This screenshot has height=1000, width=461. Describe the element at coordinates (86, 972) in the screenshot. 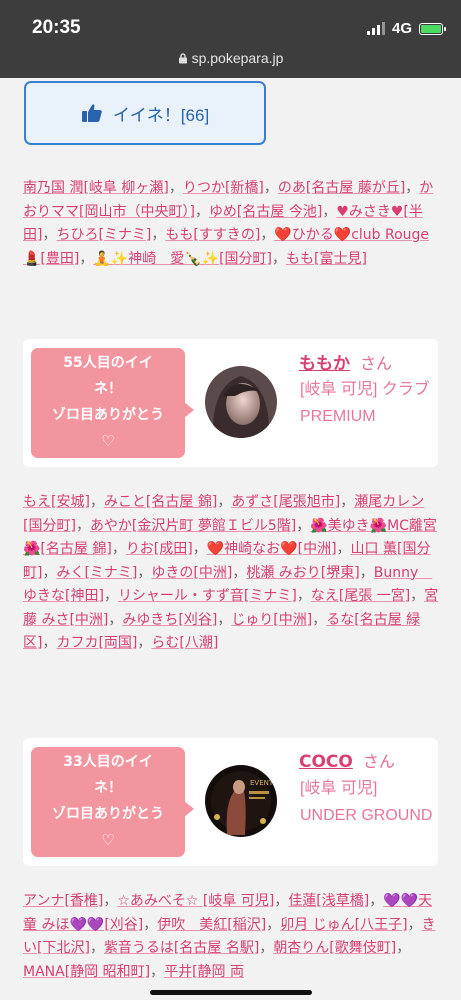

I see `liker-link: MANA[静岡 昭和町]` at that location.